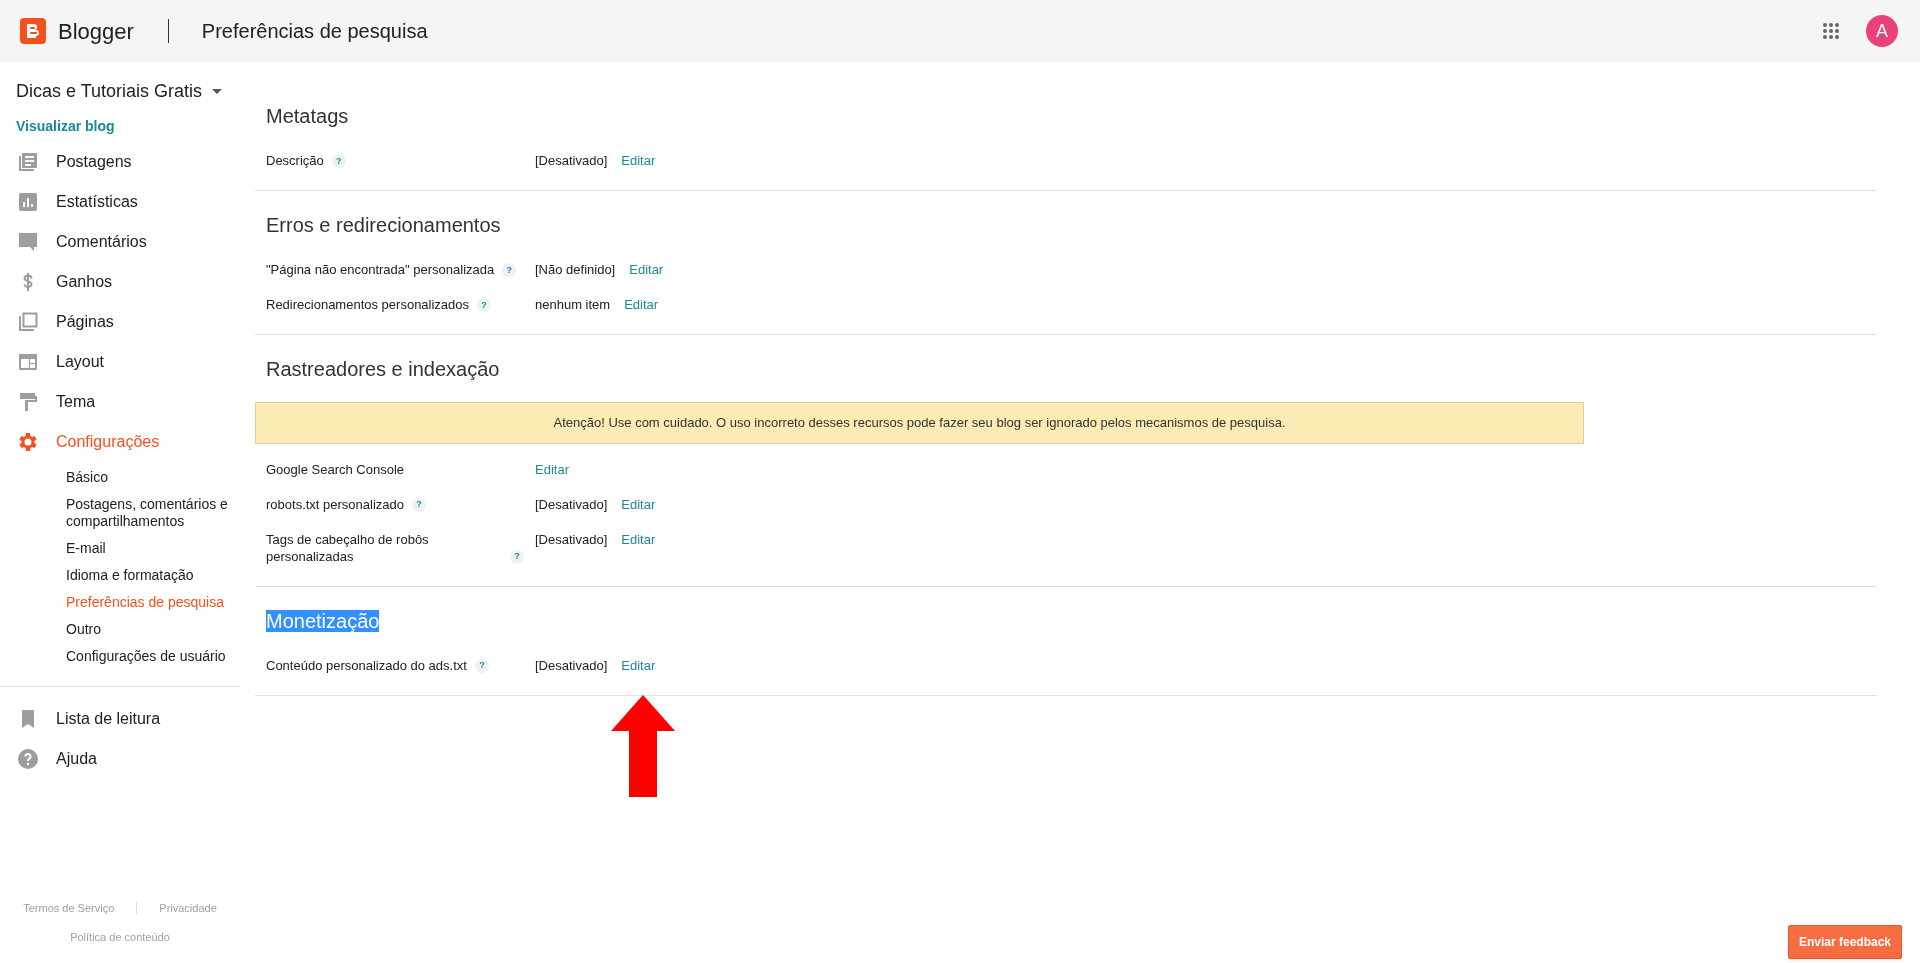 This screenshot has width=1920, height=963. I want to click on section-title: Erros e redirecionamentos, so click(383, 225).